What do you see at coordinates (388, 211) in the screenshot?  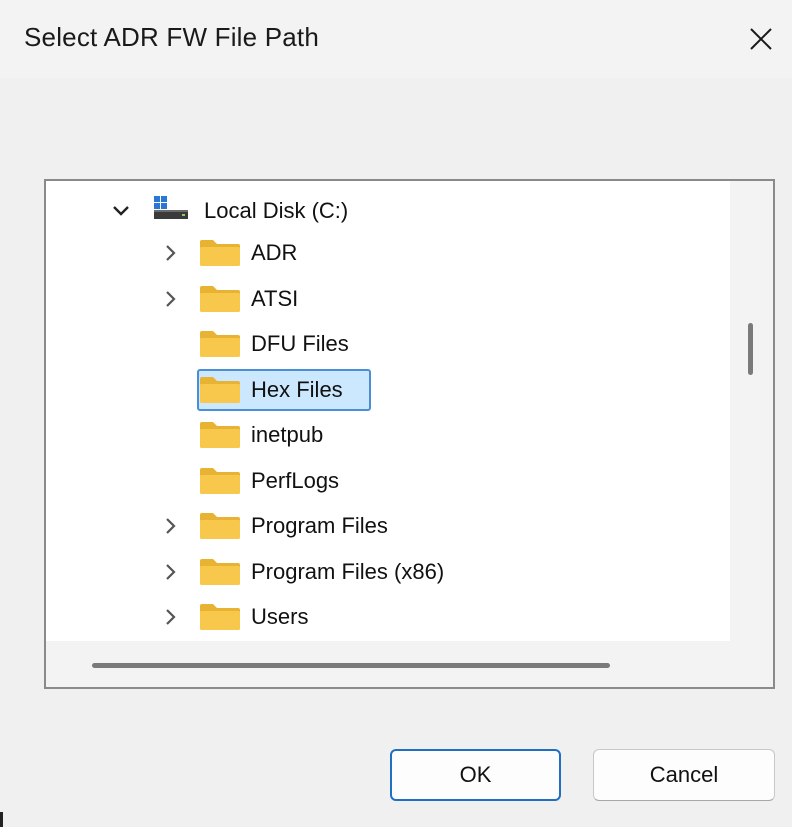 I see `tree-root-local-disk: Local Disk (C:)` at bounding box center [388, 211].